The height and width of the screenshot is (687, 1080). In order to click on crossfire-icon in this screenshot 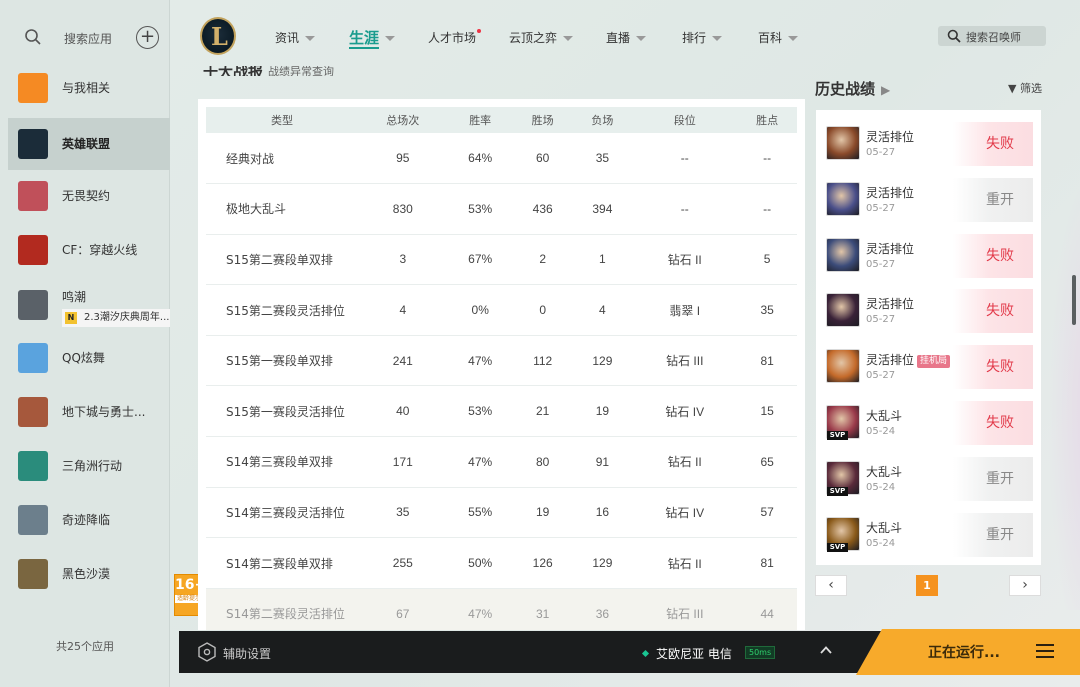, I will do `click(33, 250)`.